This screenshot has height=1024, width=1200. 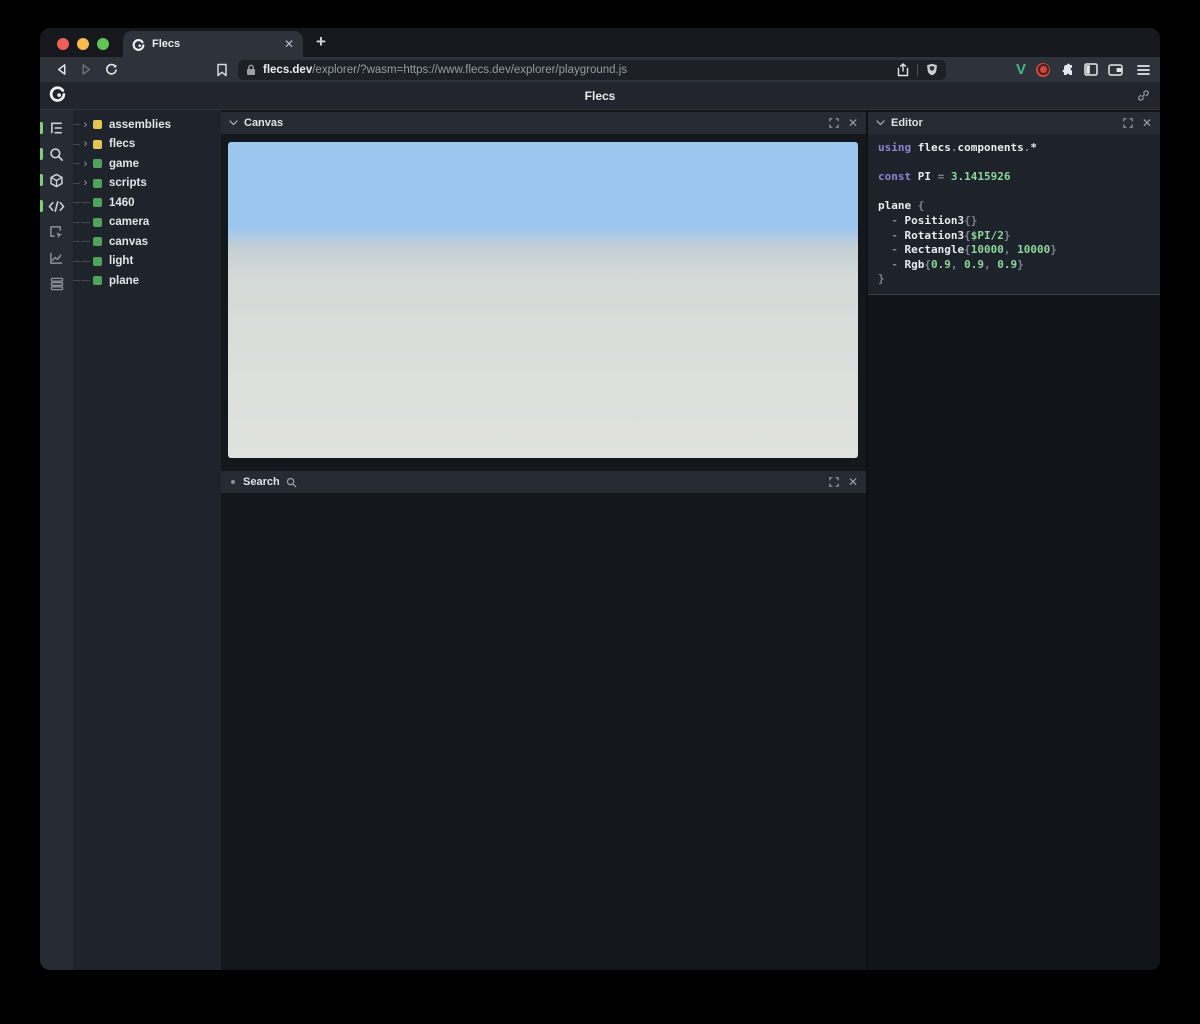 What do you see at coordinates (61, 69) in the screenshot?
I see `back-button` at bounding box center [61, 69].